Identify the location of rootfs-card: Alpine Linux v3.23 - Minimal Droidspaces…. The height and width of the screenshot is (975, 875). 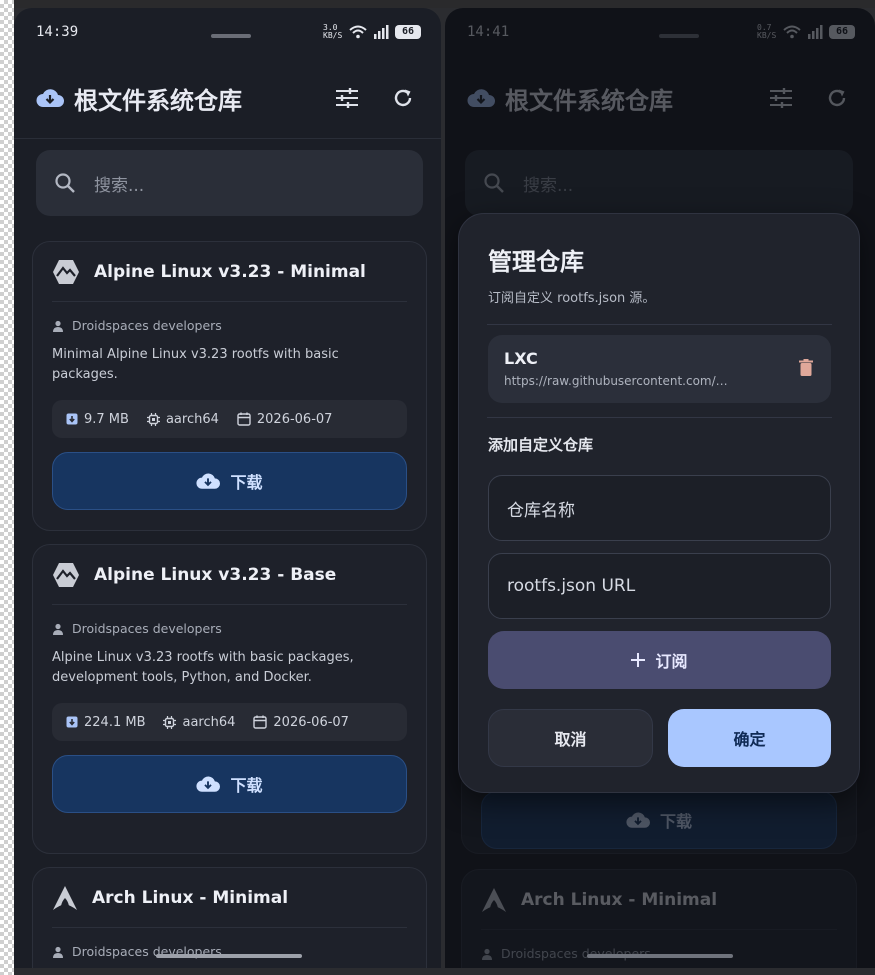
(229, 386).